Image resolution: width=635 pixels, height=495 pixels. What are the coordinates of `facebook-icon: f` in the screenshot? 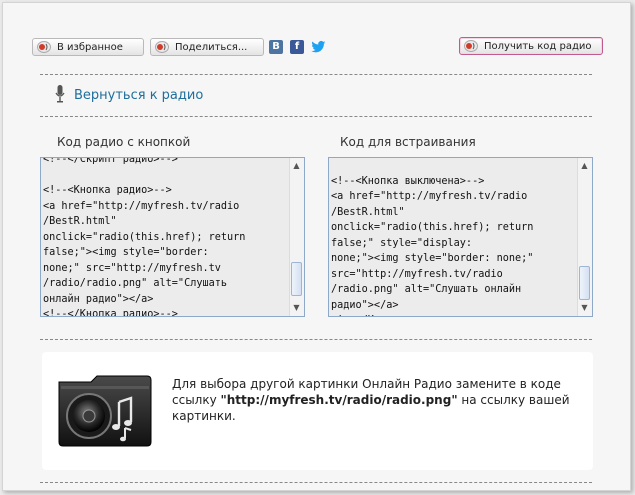 It's located at (297, 47).